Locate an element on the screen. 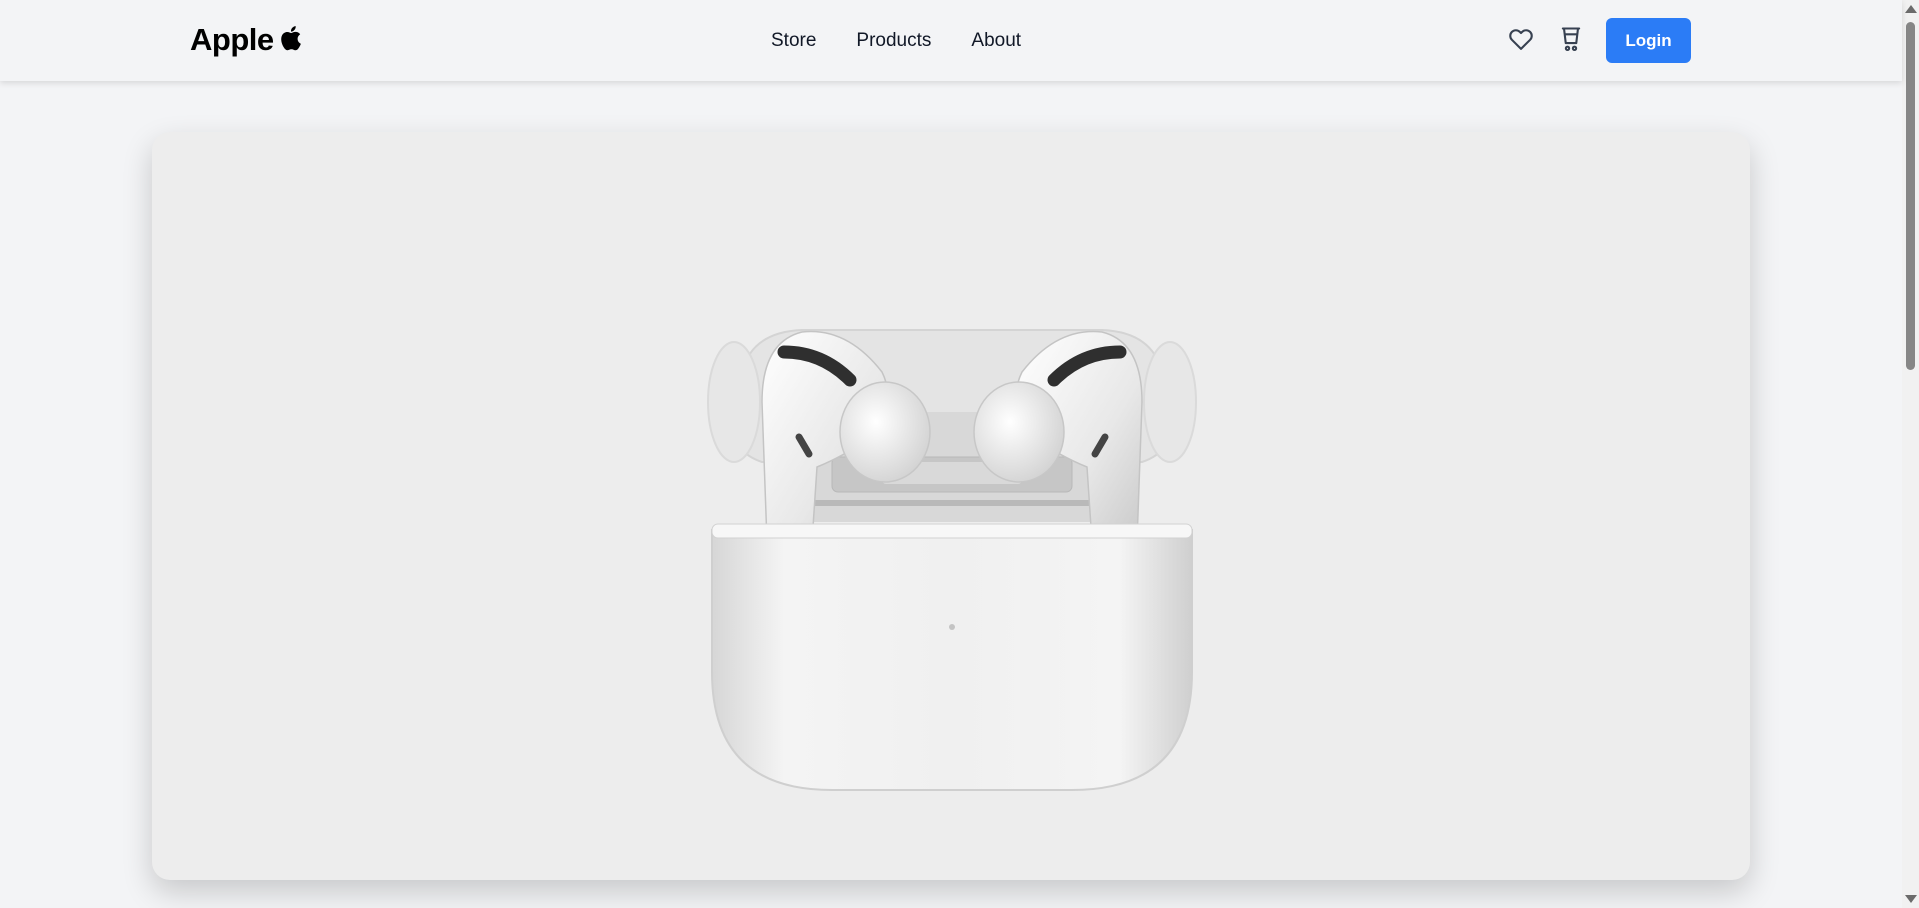 The width and height of the screenshot is (1919, 908). scrollbar-thumb is located at coordinates (1910, 196).